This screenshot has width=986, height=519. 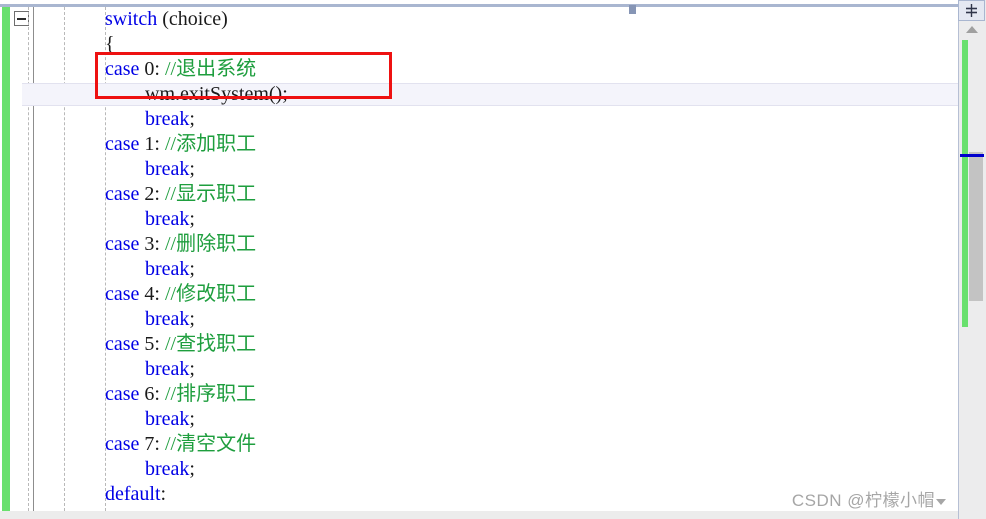 What do you see at coordinates (210, 444) in the screenshot?
I see `code-token-comment: //清空文件` at bounding box center [210, 444].